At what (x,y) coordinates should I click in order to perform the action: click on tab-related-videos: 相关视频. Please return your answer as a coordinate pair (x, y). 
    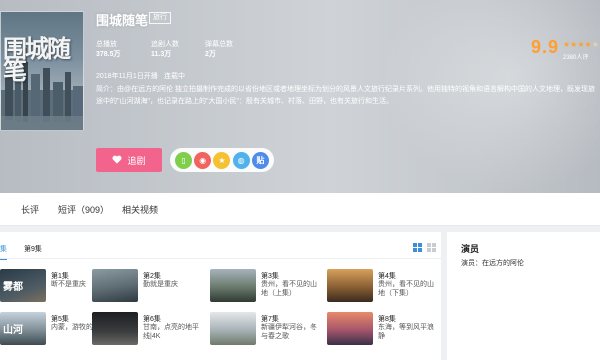
    Looking at the image, I should click on (140, 209).